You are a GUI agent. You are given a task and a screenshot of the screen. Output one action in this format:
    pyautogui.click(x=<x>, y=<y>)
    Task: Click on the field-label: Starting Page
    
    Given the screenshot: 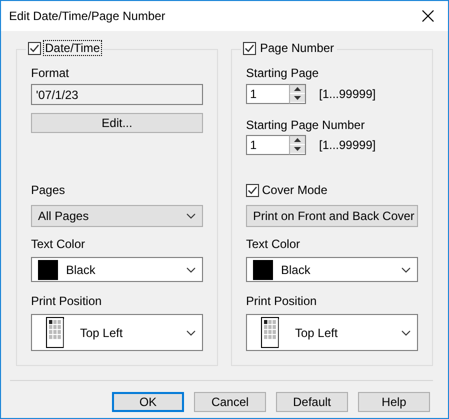 What is the action you would take?
    pyautogui.click(x=282, y=73)
    